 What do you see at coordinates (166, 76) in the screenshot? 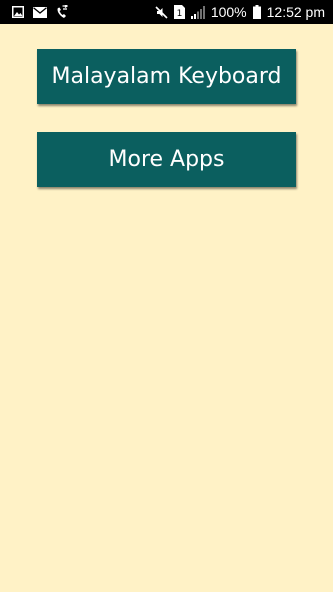
I see `malayalam-keyboard-button: Malayalam Keyboard` at bounding box center [166, 76].